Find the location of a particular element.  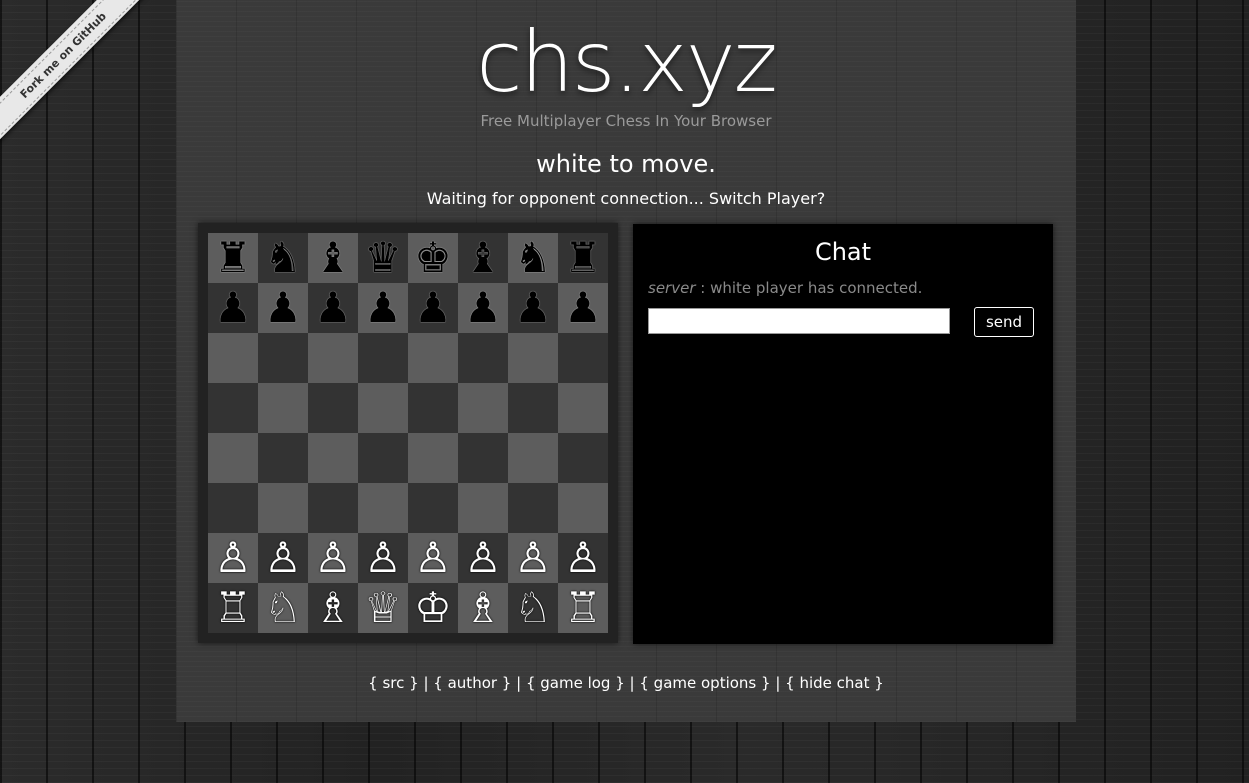

square-h2: ♙ is located at coordinates (583, 558).